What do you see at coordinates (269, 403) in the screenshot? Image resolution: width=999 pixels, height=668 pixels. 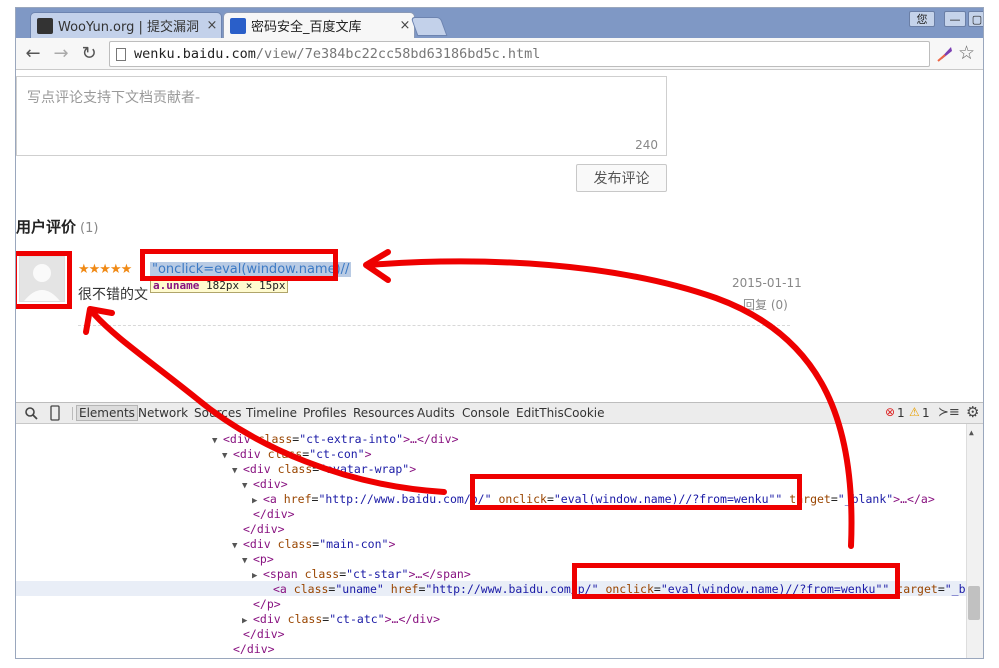 I see `arrow-to-avatar` at bounding box center [269, 403].